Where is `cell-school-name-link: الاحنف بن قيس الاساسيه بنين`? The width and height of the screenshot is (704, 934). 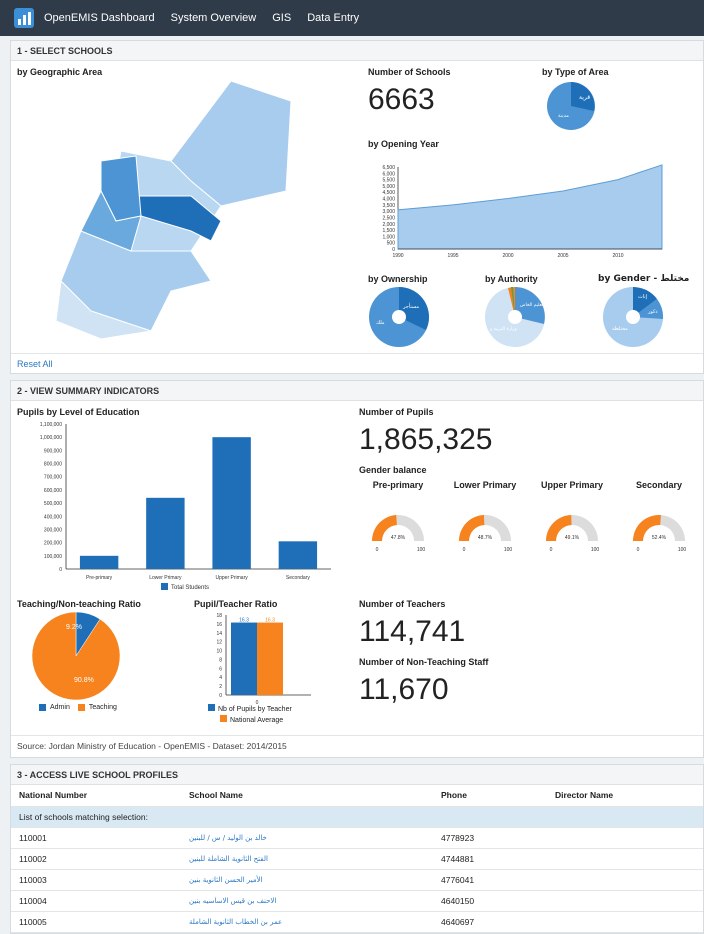
cell-school-name-link: الاحنف بن قيس الاساسيه بنين is located at coordinates (307, 901).